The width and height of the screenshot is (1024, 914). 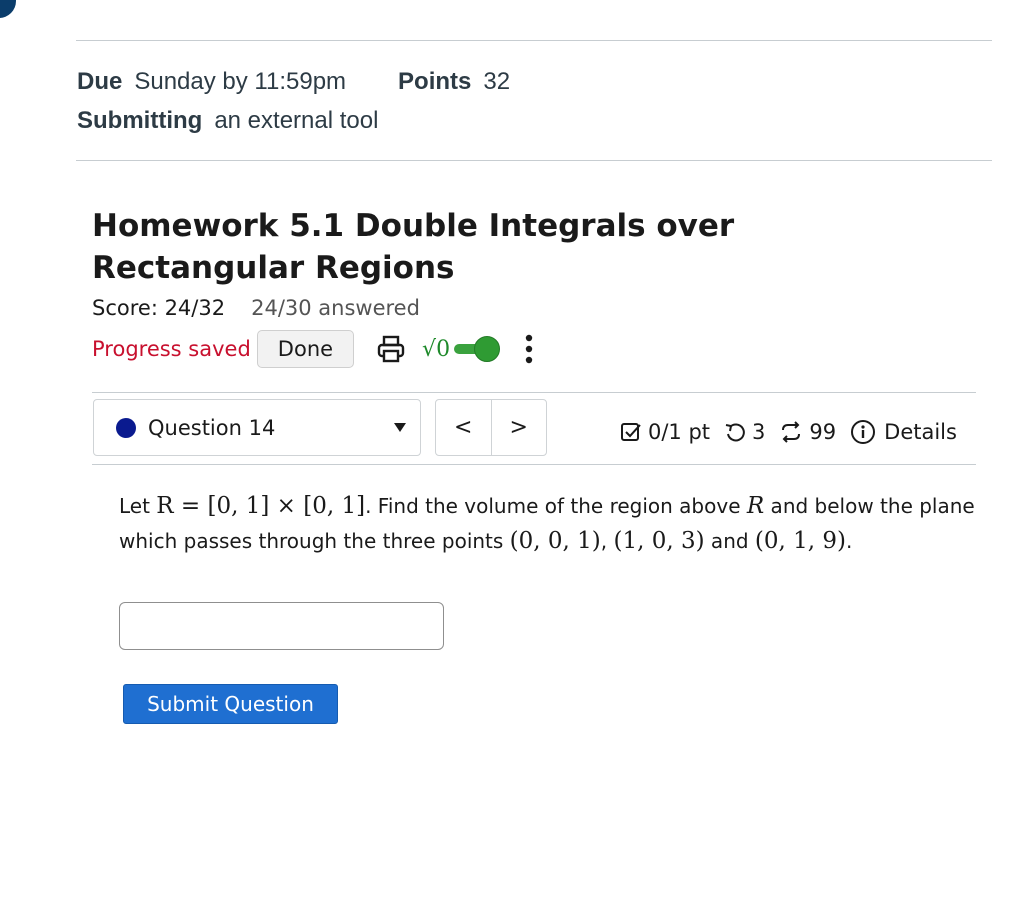 I want to click on progress-row: Progress saved Done √0, so click(x=313, y=349).